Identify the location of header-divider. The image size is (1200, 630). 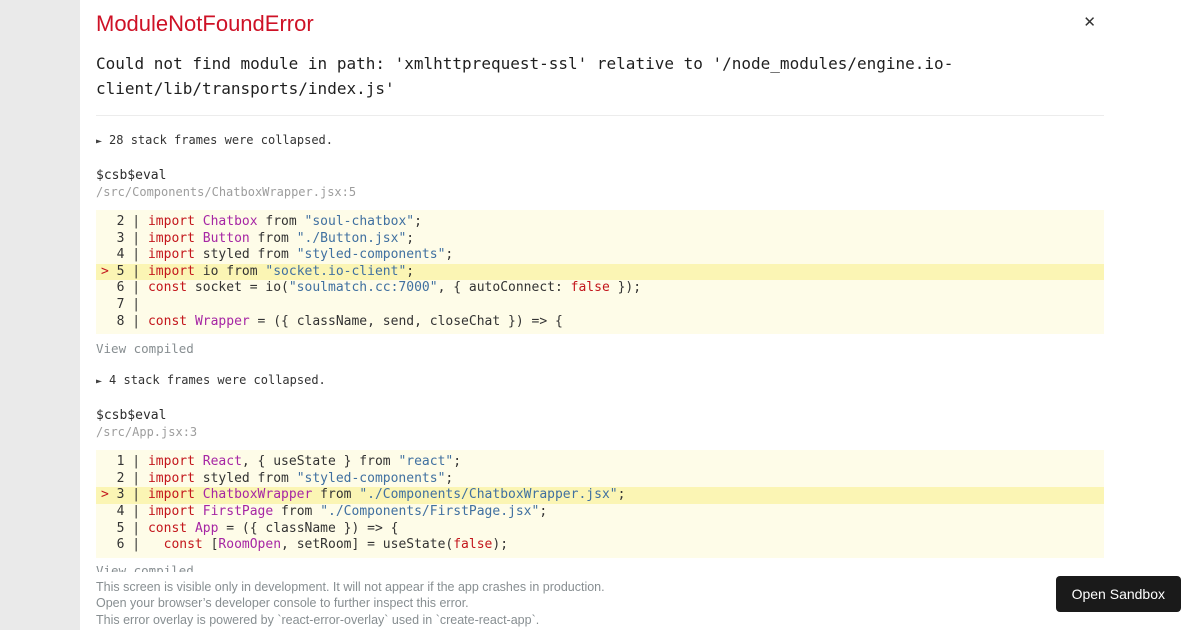
(600, 115).